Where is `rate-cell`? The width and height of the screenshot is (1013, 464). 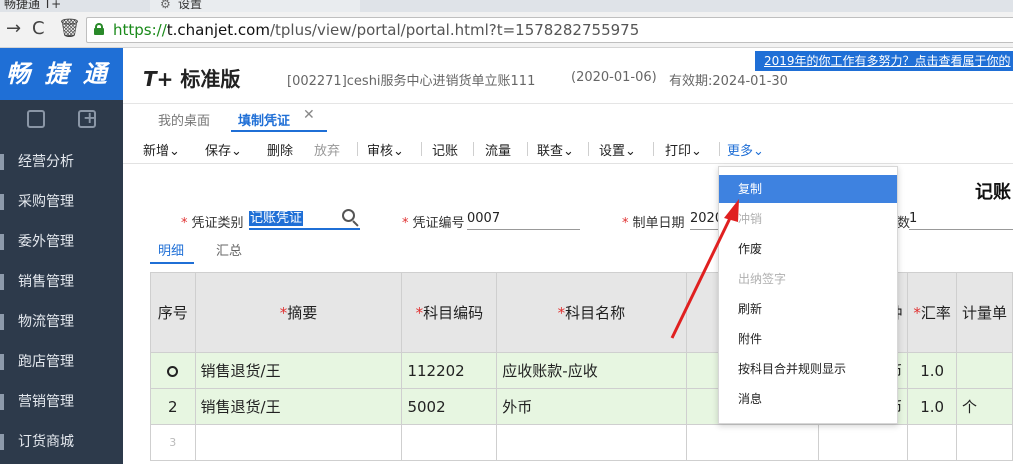 rate-cell is located at coordinates (932, 442).